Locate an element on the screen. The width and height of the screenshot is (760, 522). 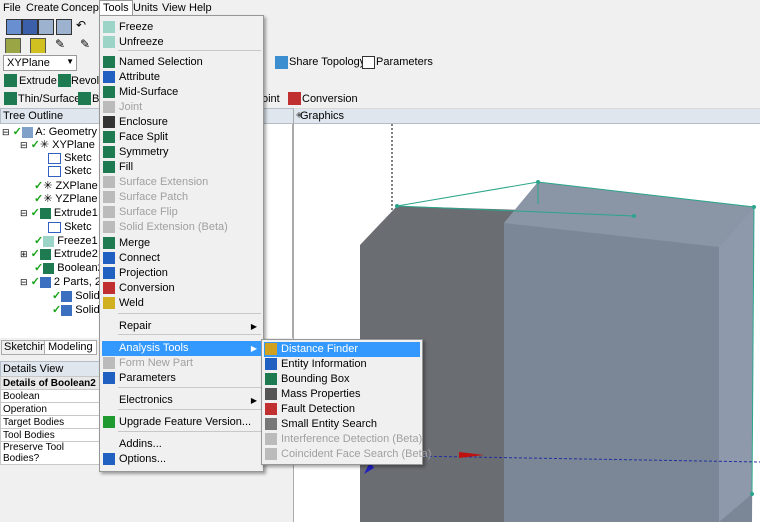
details-row: Target Bodies is located at coordinates (51, 422).